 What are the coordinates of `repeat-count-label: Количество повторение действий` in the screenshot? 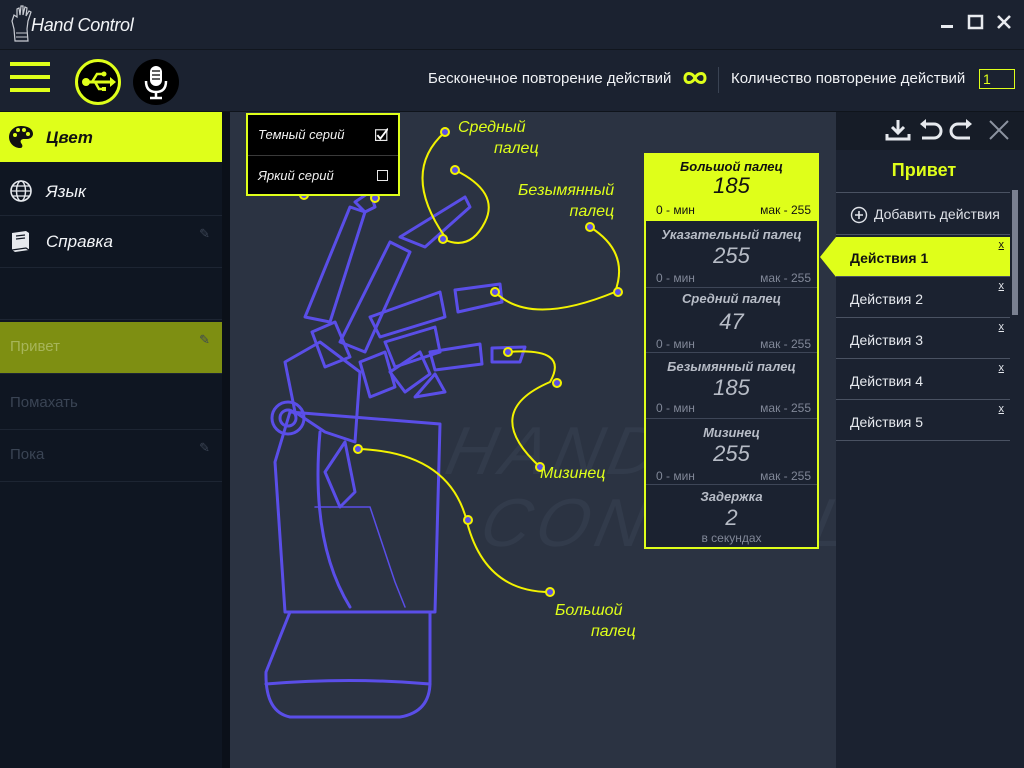 It's located at (848, 78).